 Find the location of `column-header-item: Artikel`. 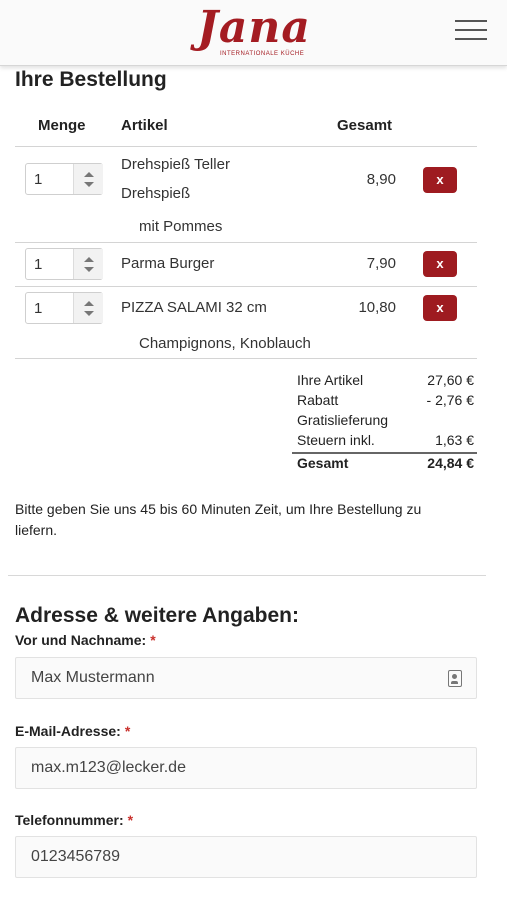

column-header-item: Artikel is located at coordinates (144, 125).